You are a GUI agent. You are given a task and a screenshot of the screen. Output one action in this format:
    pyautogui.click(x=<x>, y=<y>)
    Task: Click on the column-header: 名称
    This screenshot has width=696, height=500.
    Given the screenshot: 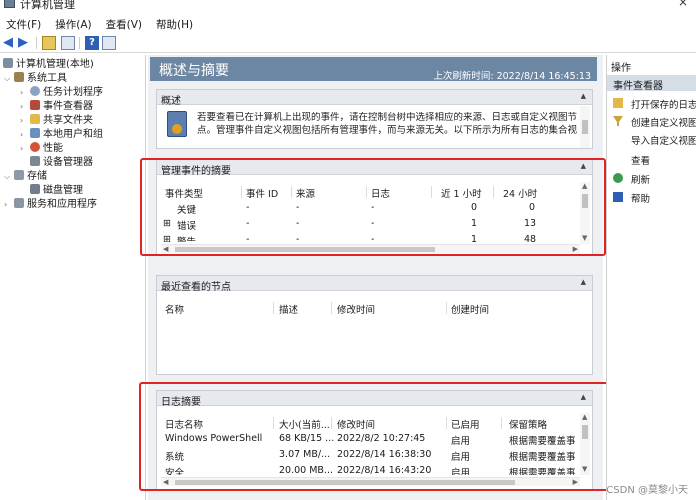 What is the action you would take?
    pyautogui.click(x=174, y=309)
    